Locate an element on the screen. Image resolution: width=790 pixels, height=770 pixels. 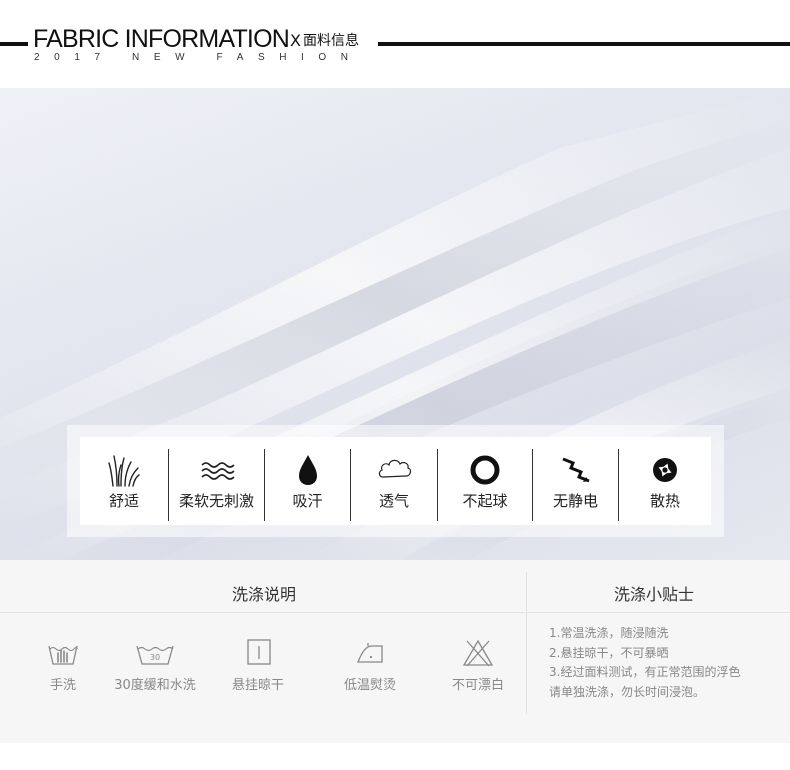
page-subtitle: 2017 NEW FASHION is located at coordinates (198, 57).